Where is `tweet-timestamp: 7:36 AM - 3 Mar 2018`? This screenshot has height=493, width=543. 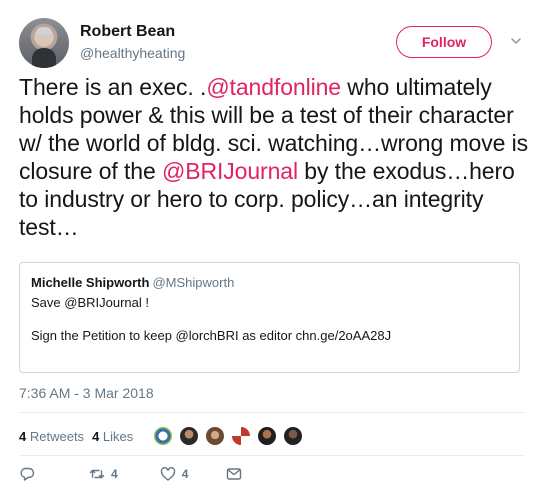 tweet-timestamp: 7:36 AM - 3 Mar 2018 is located at coordinates (86, 393).